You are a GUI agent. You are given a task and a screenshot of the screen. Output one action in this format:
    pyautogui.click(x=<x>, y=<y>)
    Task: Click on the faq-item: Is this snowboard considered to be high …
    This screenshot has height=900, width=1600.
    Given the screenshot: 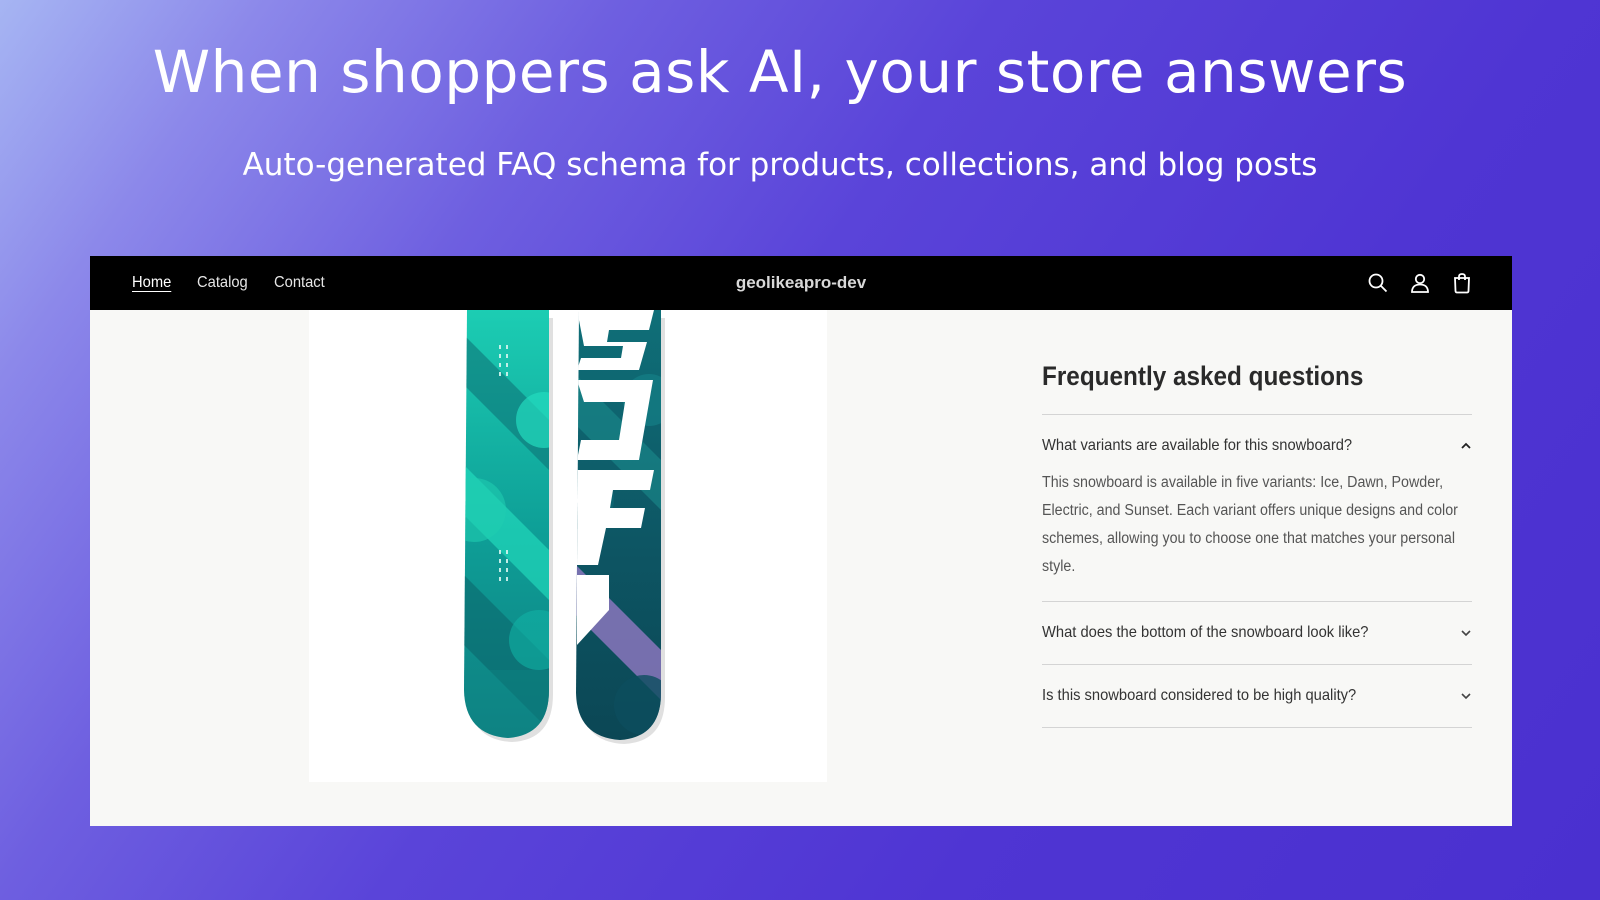 What is the action you would take?
    pyautogui.click(x=1257, y=696)
    